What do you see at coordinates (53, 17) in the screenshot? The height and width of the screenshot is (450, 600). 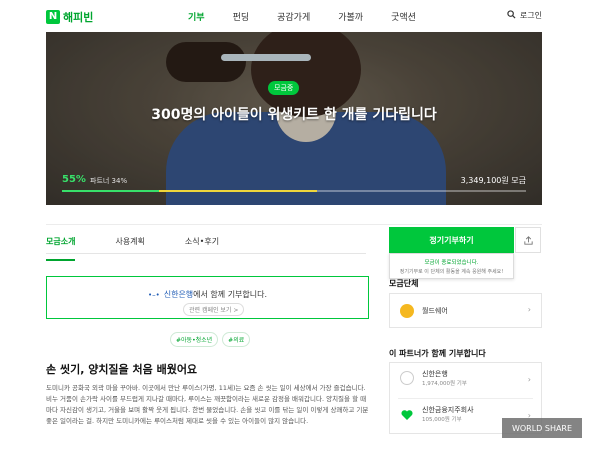 I see `naver-logo-mark: N` at bounding box center [53, 17].